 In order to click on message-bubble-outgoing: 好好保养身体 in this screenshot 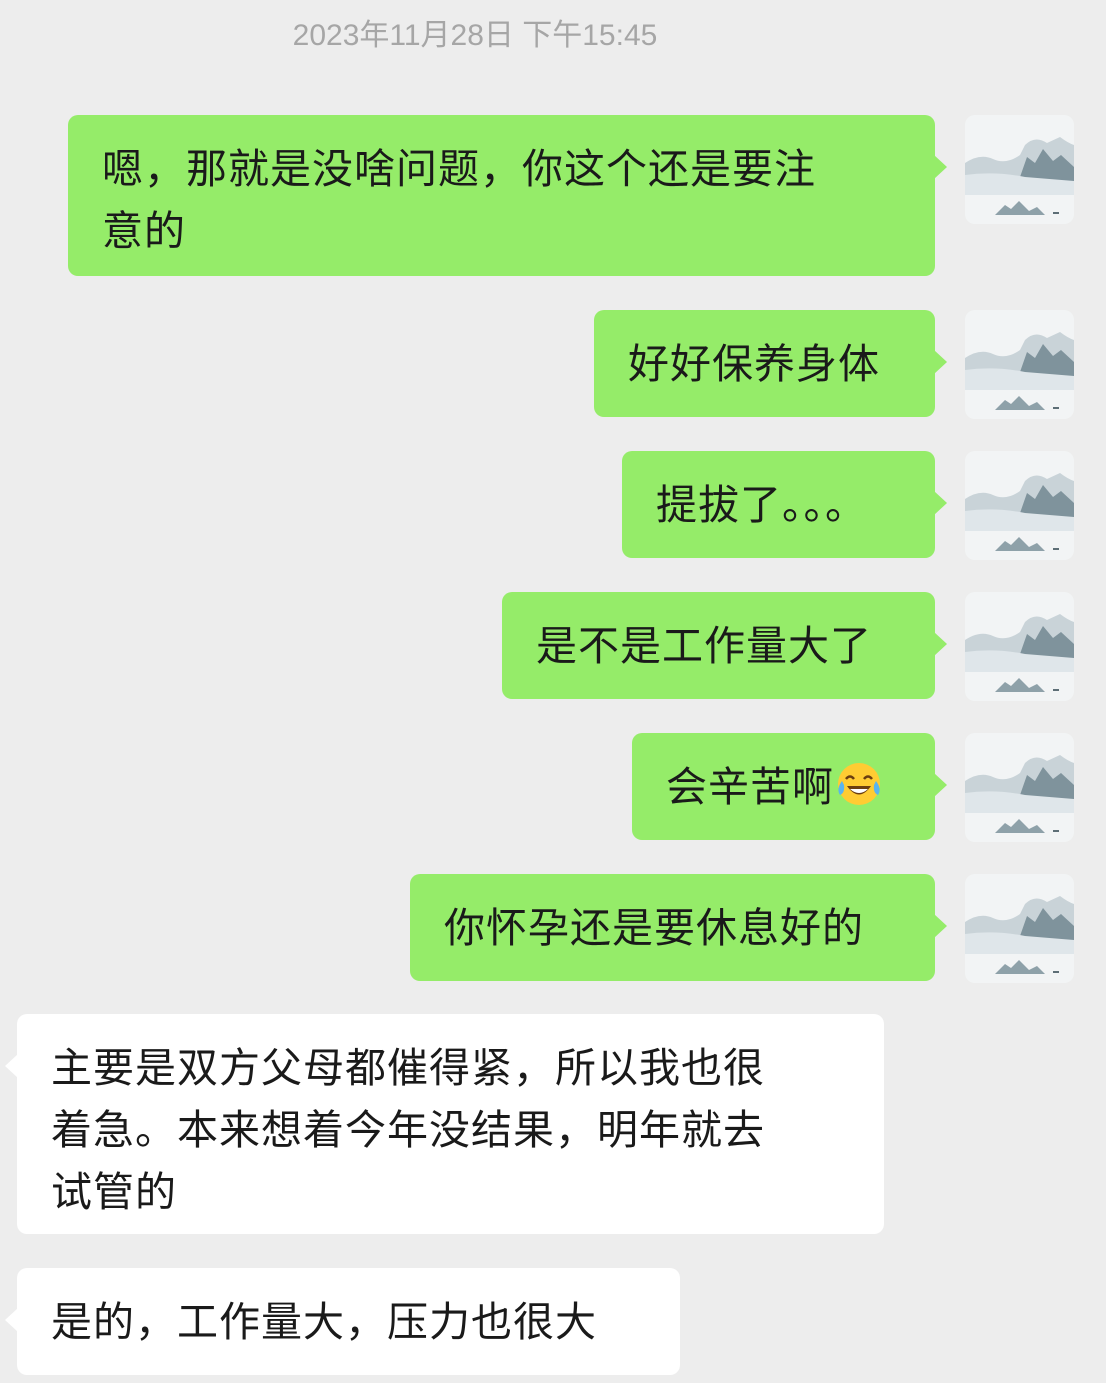, I will do `click(770, 363)`.